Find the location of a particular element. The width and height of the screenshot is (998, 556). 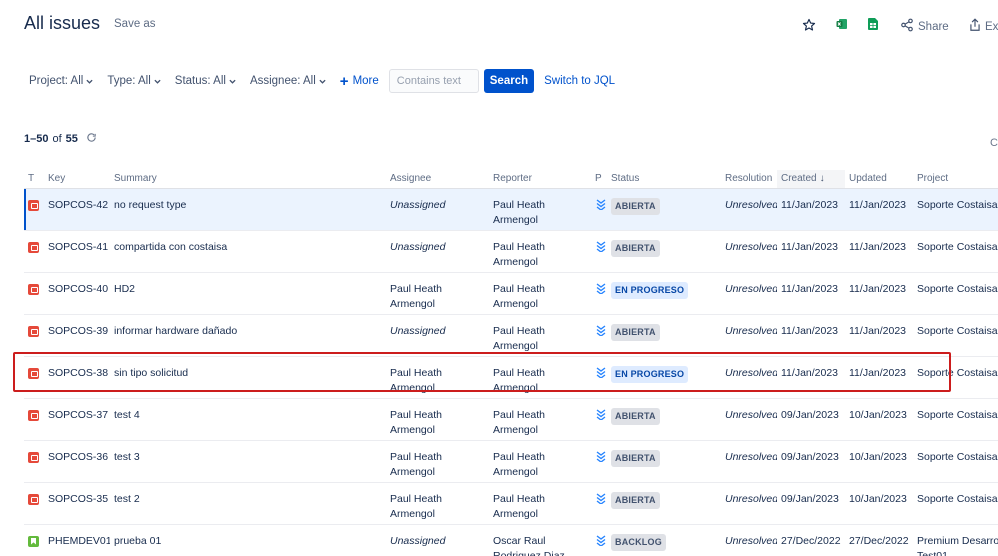

col-updated: Updated is located at coordinates (879, 179).